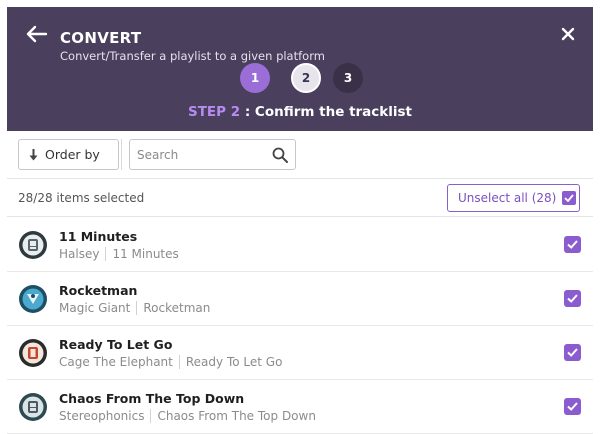 This screenshot has height=434, width=600. Describe the element at coordinates (72, 154) in the screenshot. I see `order-by-label: Order by` at that location.